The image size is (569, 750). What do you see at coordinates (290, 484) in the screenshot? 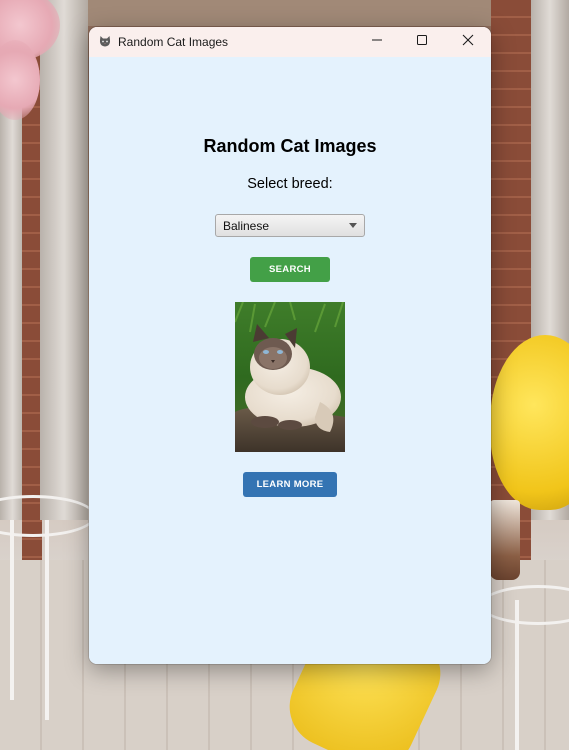
I see `learn-more-button: LEARN MORE` at bounding box center [290, 484].